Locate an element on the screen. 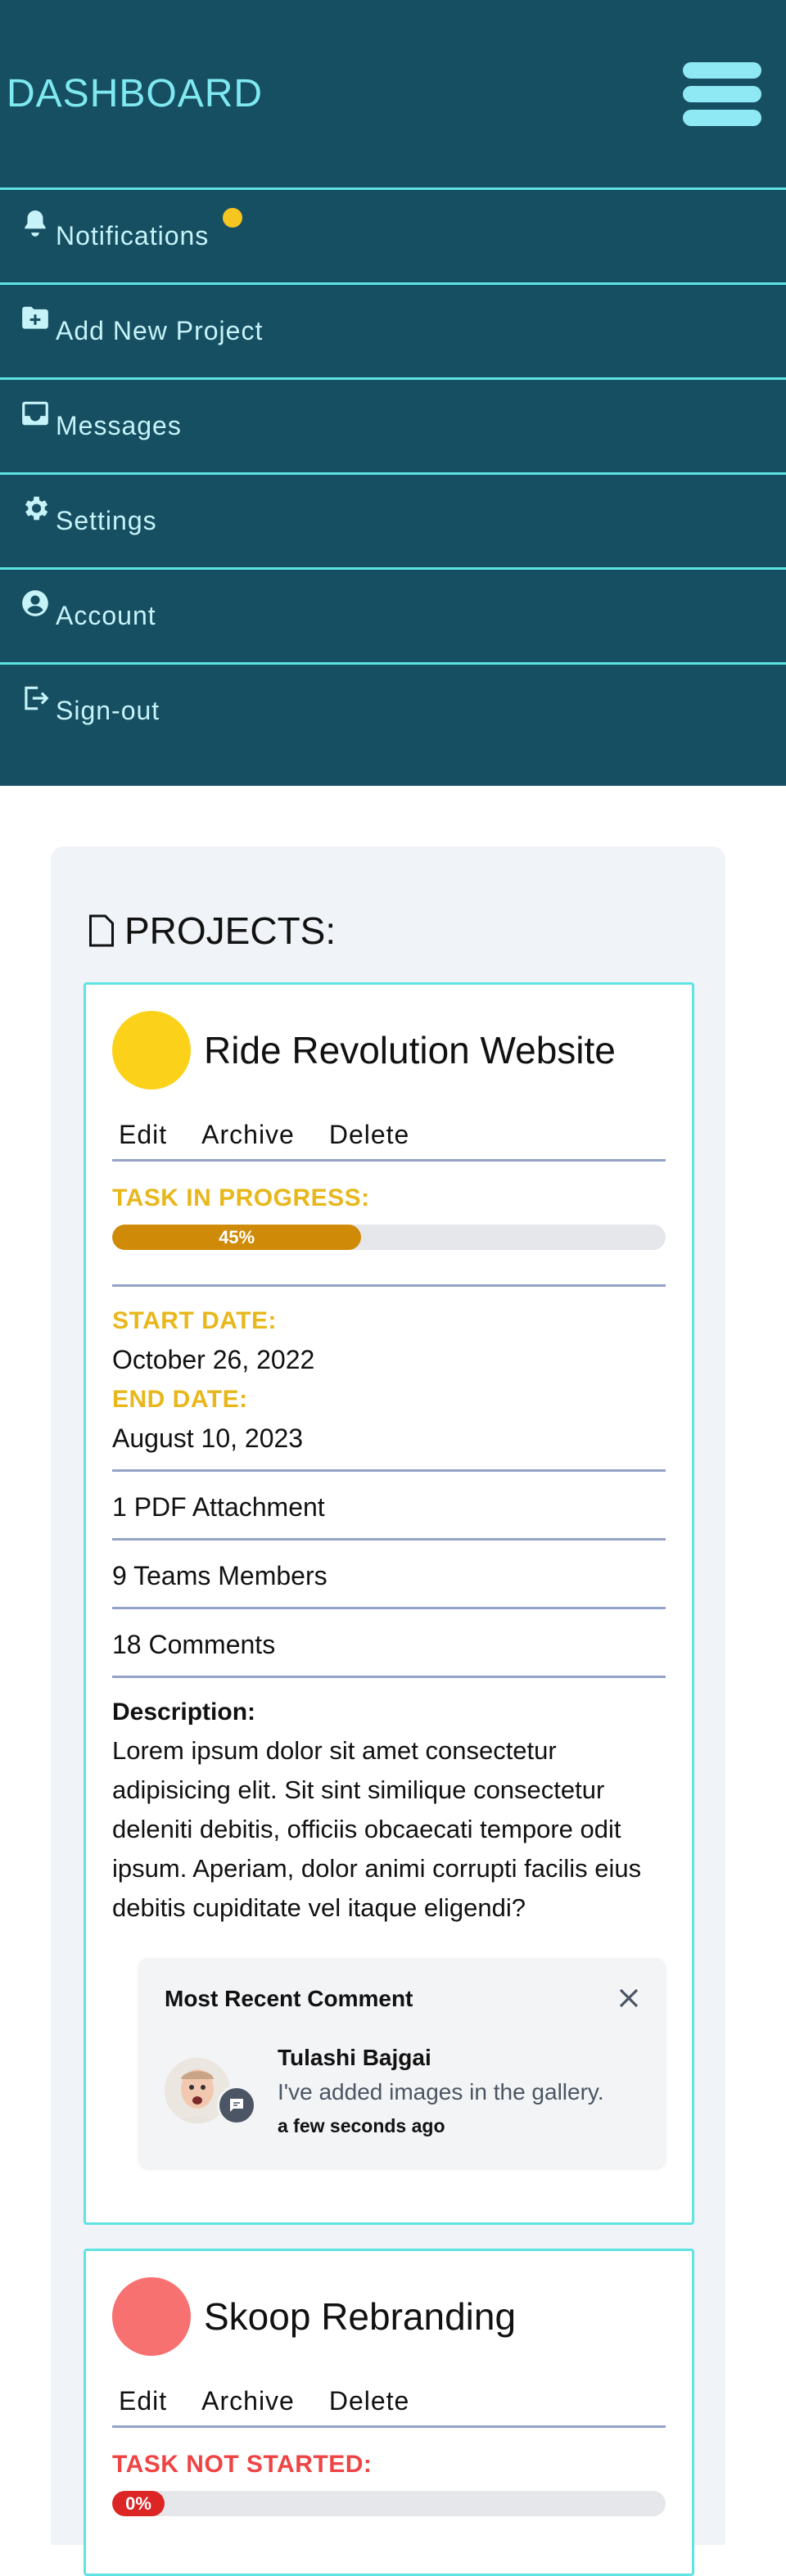  user-circle-icon is located at coordinates (35, 603).